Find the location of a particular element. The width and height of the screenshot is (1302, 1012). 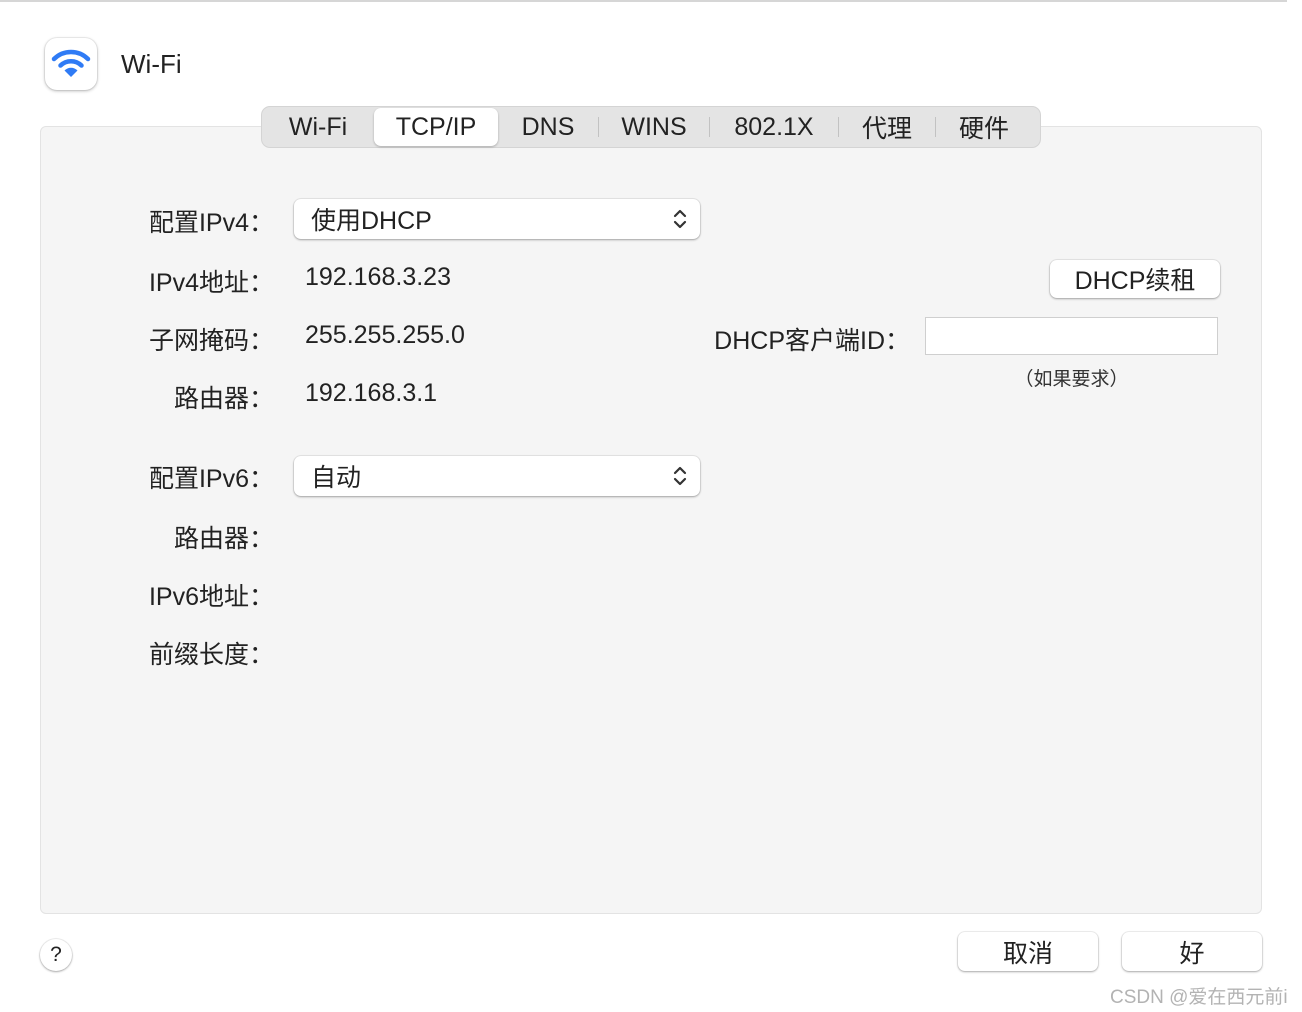

ipv6-router-label: 路由器： is located at coordinates (223, 539).